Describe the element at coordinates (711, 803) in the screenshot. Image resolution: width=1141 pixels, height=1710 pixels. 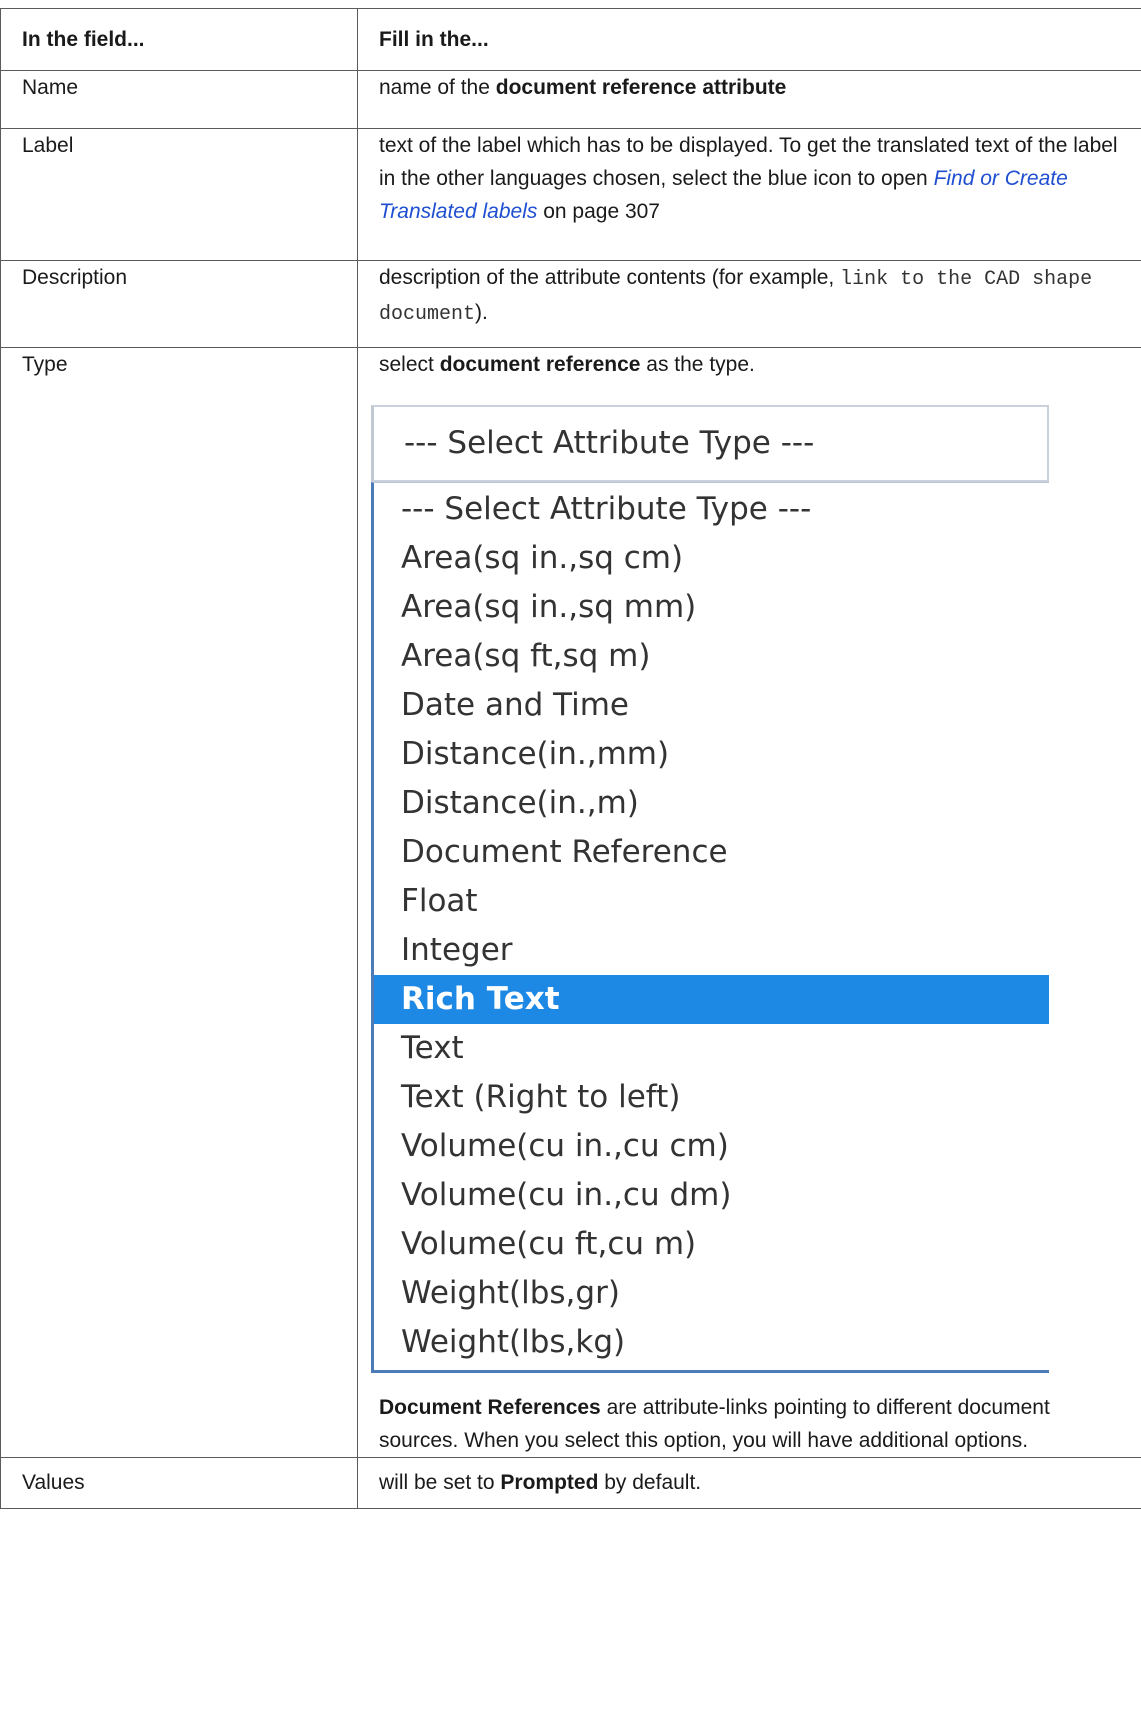
I see `select-option: Distance(in.,m)` at that location.